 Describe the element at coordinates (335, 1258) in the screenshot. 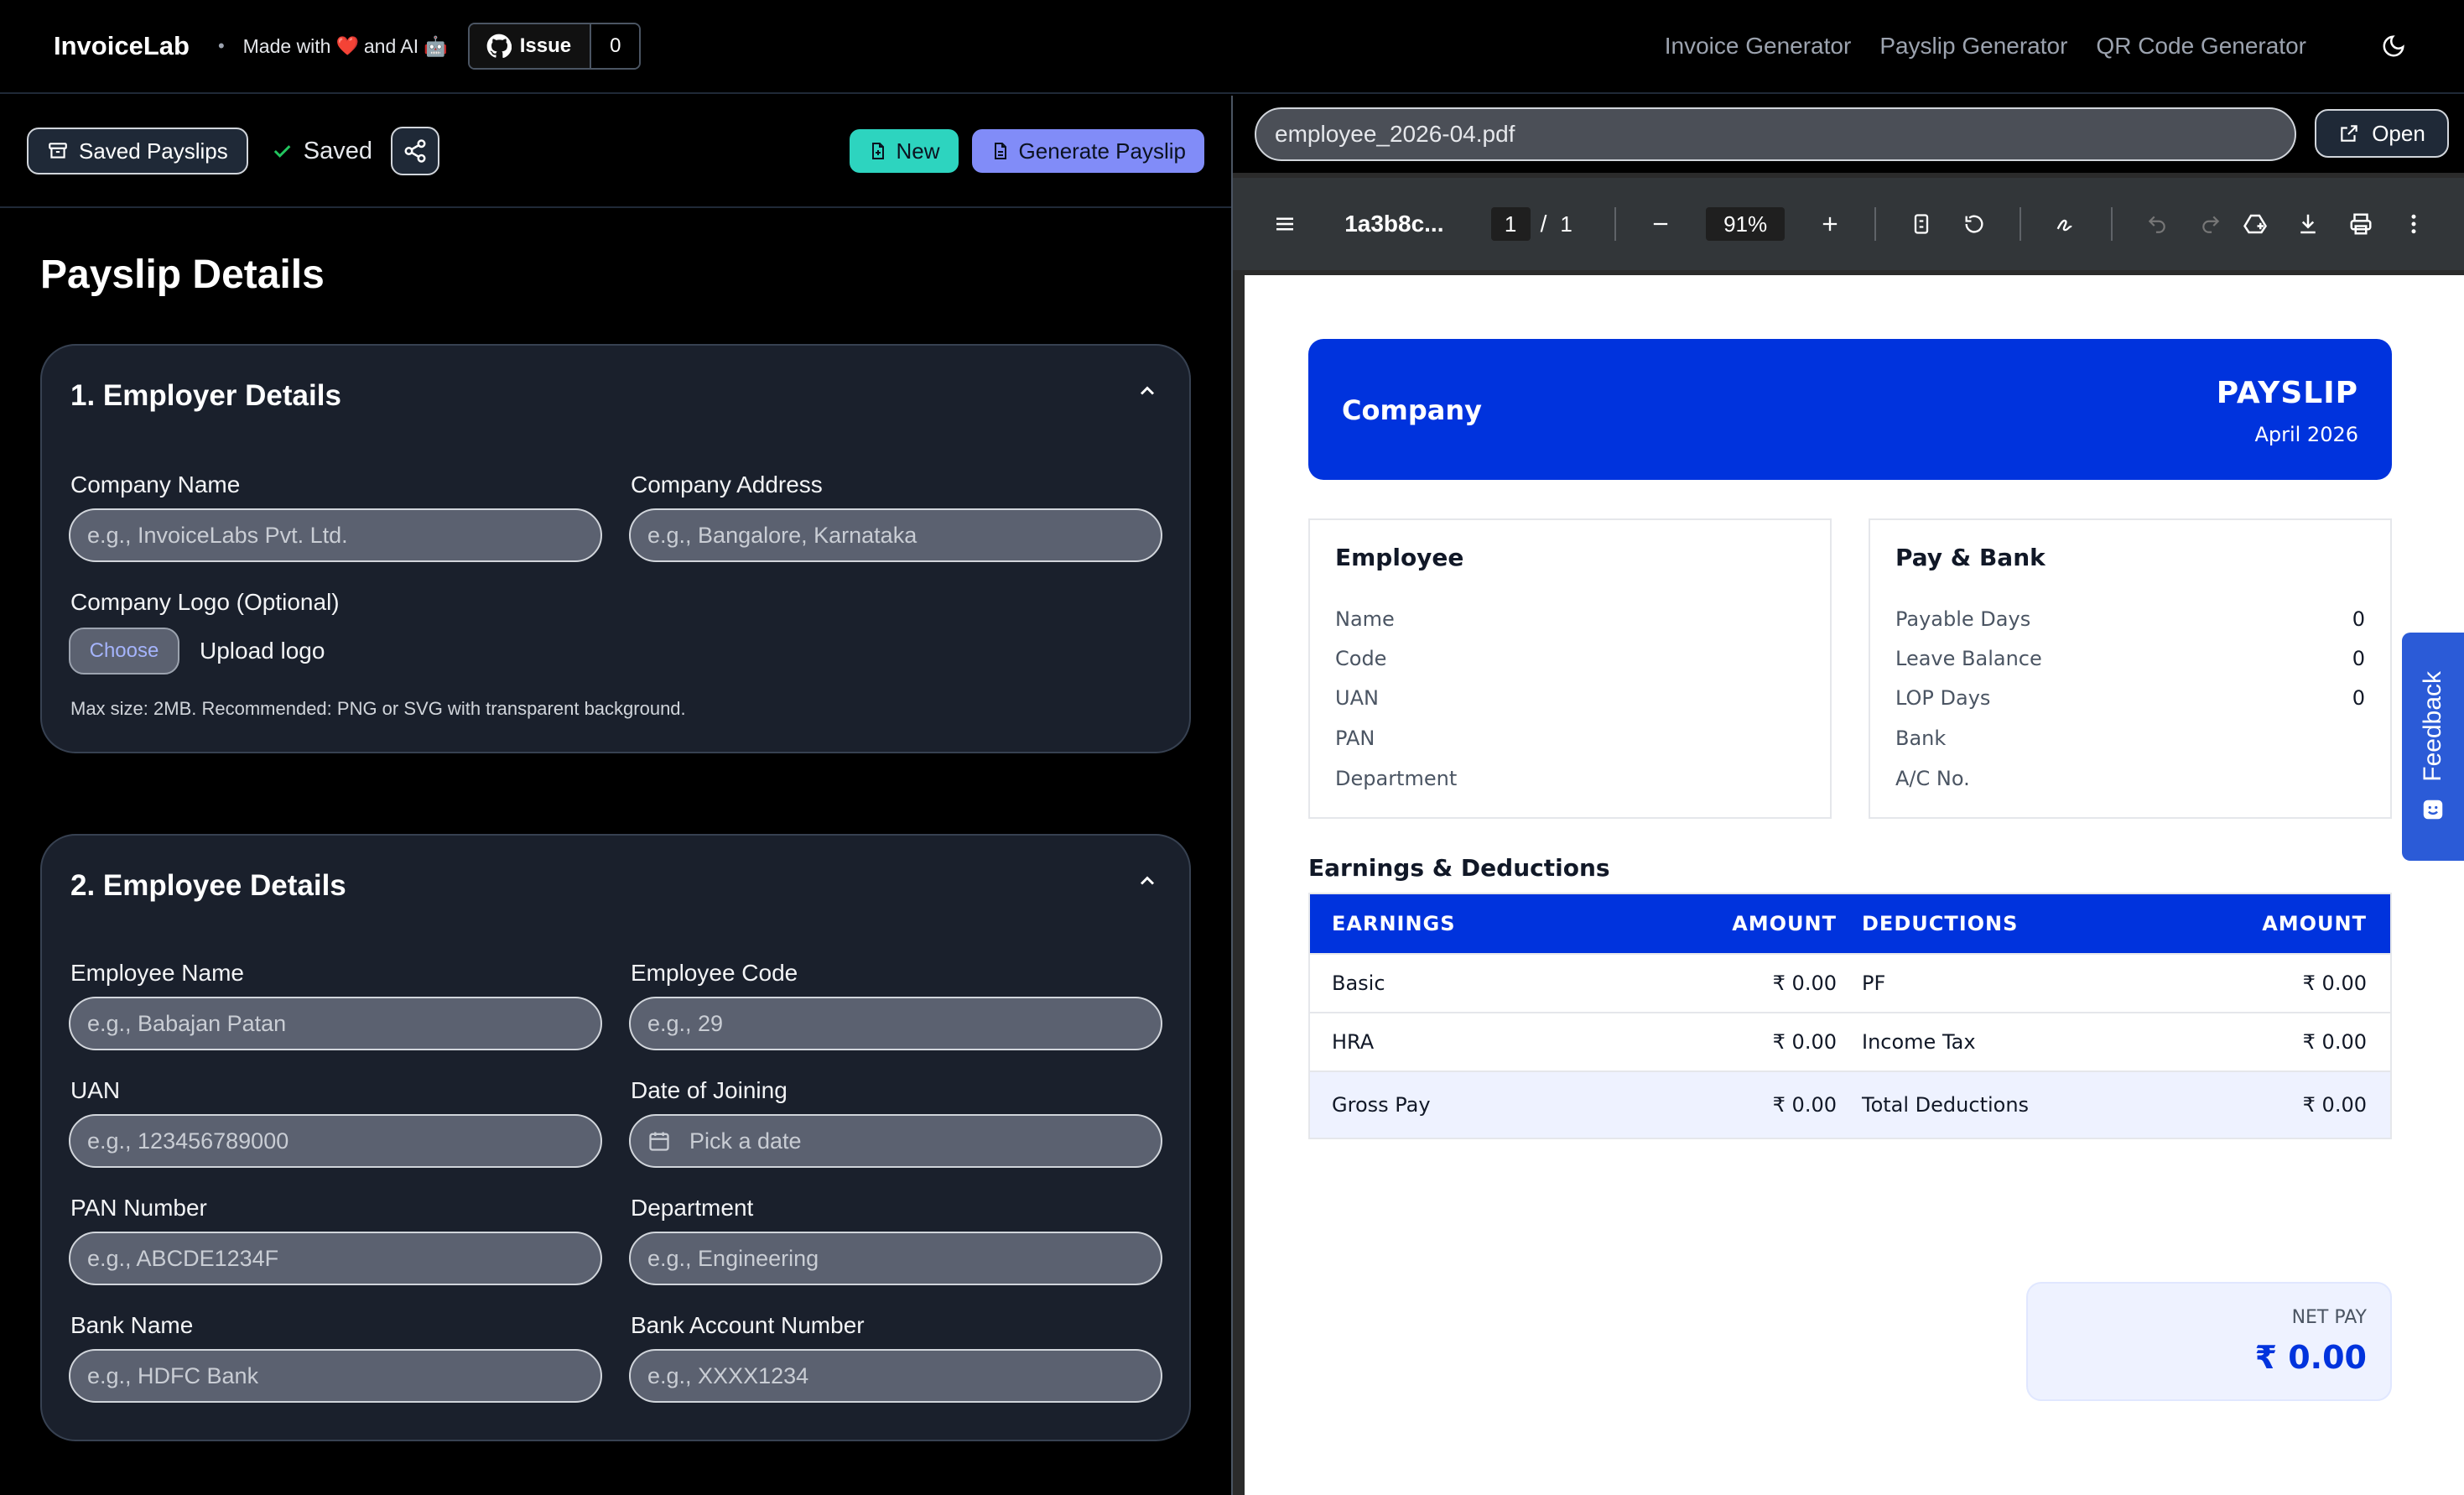

I see `pan-input: e.g., ABCDE1234F` at that location.